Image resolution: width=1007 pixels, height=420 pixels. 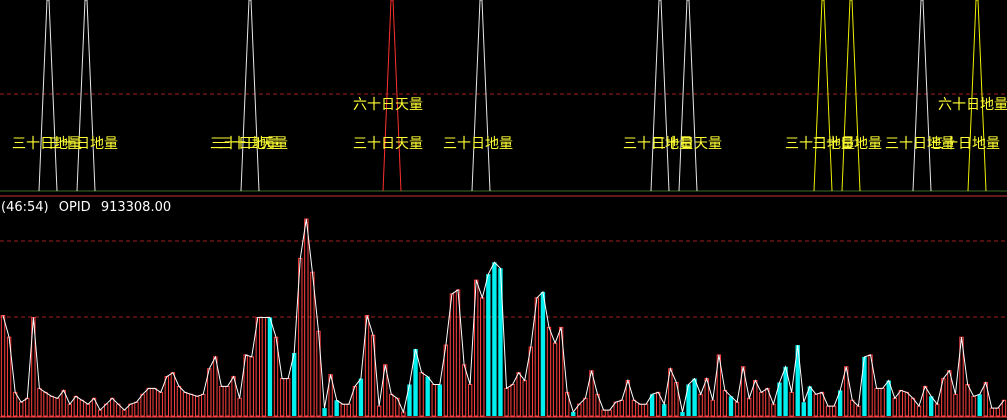 I want to click on signal-label: 六十日地量, so click(x=972, y=105).